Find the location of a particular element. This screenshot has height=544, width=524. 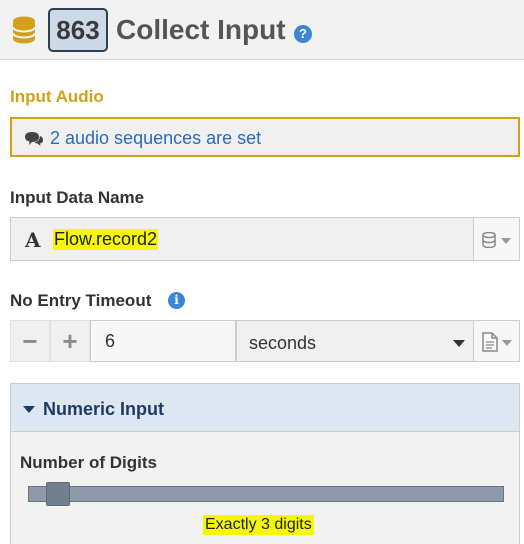

node-header: 863 Collect Input ? is located at coordinates (262, 30).